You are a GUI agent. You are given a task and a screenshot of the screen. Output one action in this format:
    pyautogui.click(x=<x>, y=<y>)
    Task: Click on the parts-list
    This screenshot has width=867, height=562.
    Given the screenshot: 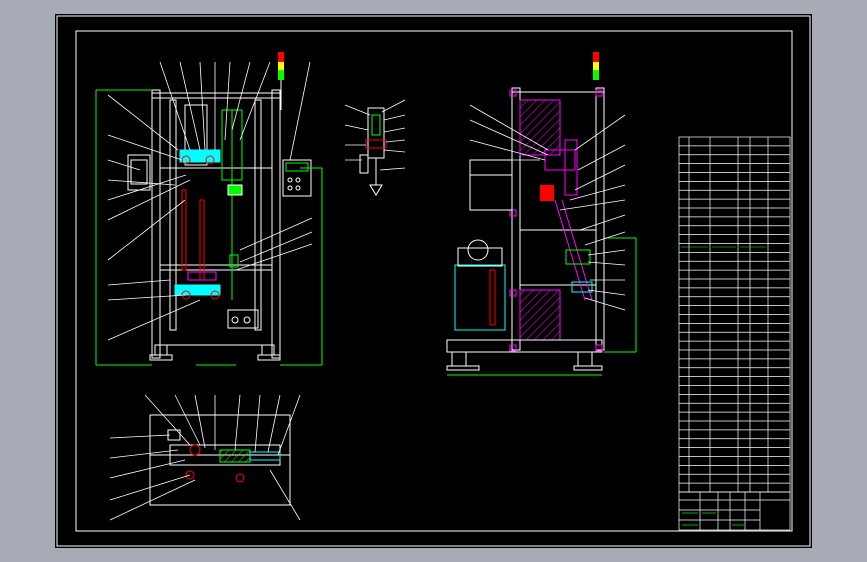 What is the action you would take?
    pyautogui.click(x=734, y=314)
    